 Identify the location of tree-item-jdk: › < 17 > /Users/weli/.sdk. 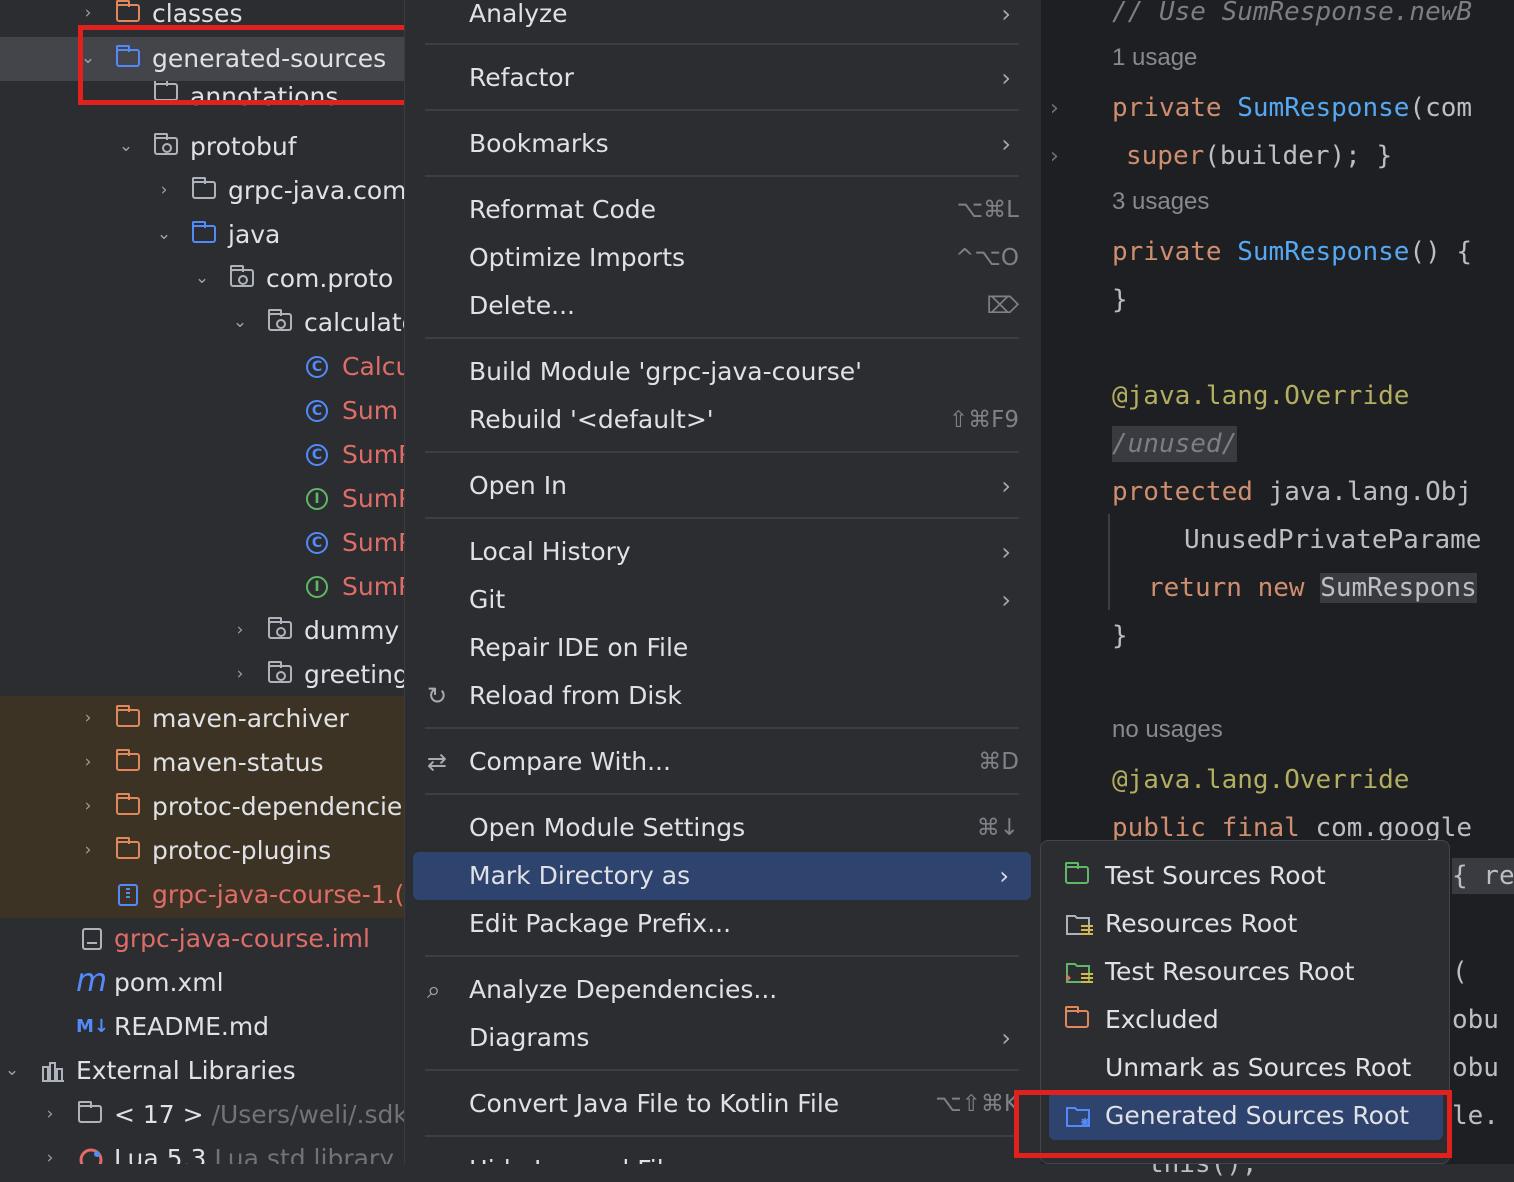
(202, 1115).